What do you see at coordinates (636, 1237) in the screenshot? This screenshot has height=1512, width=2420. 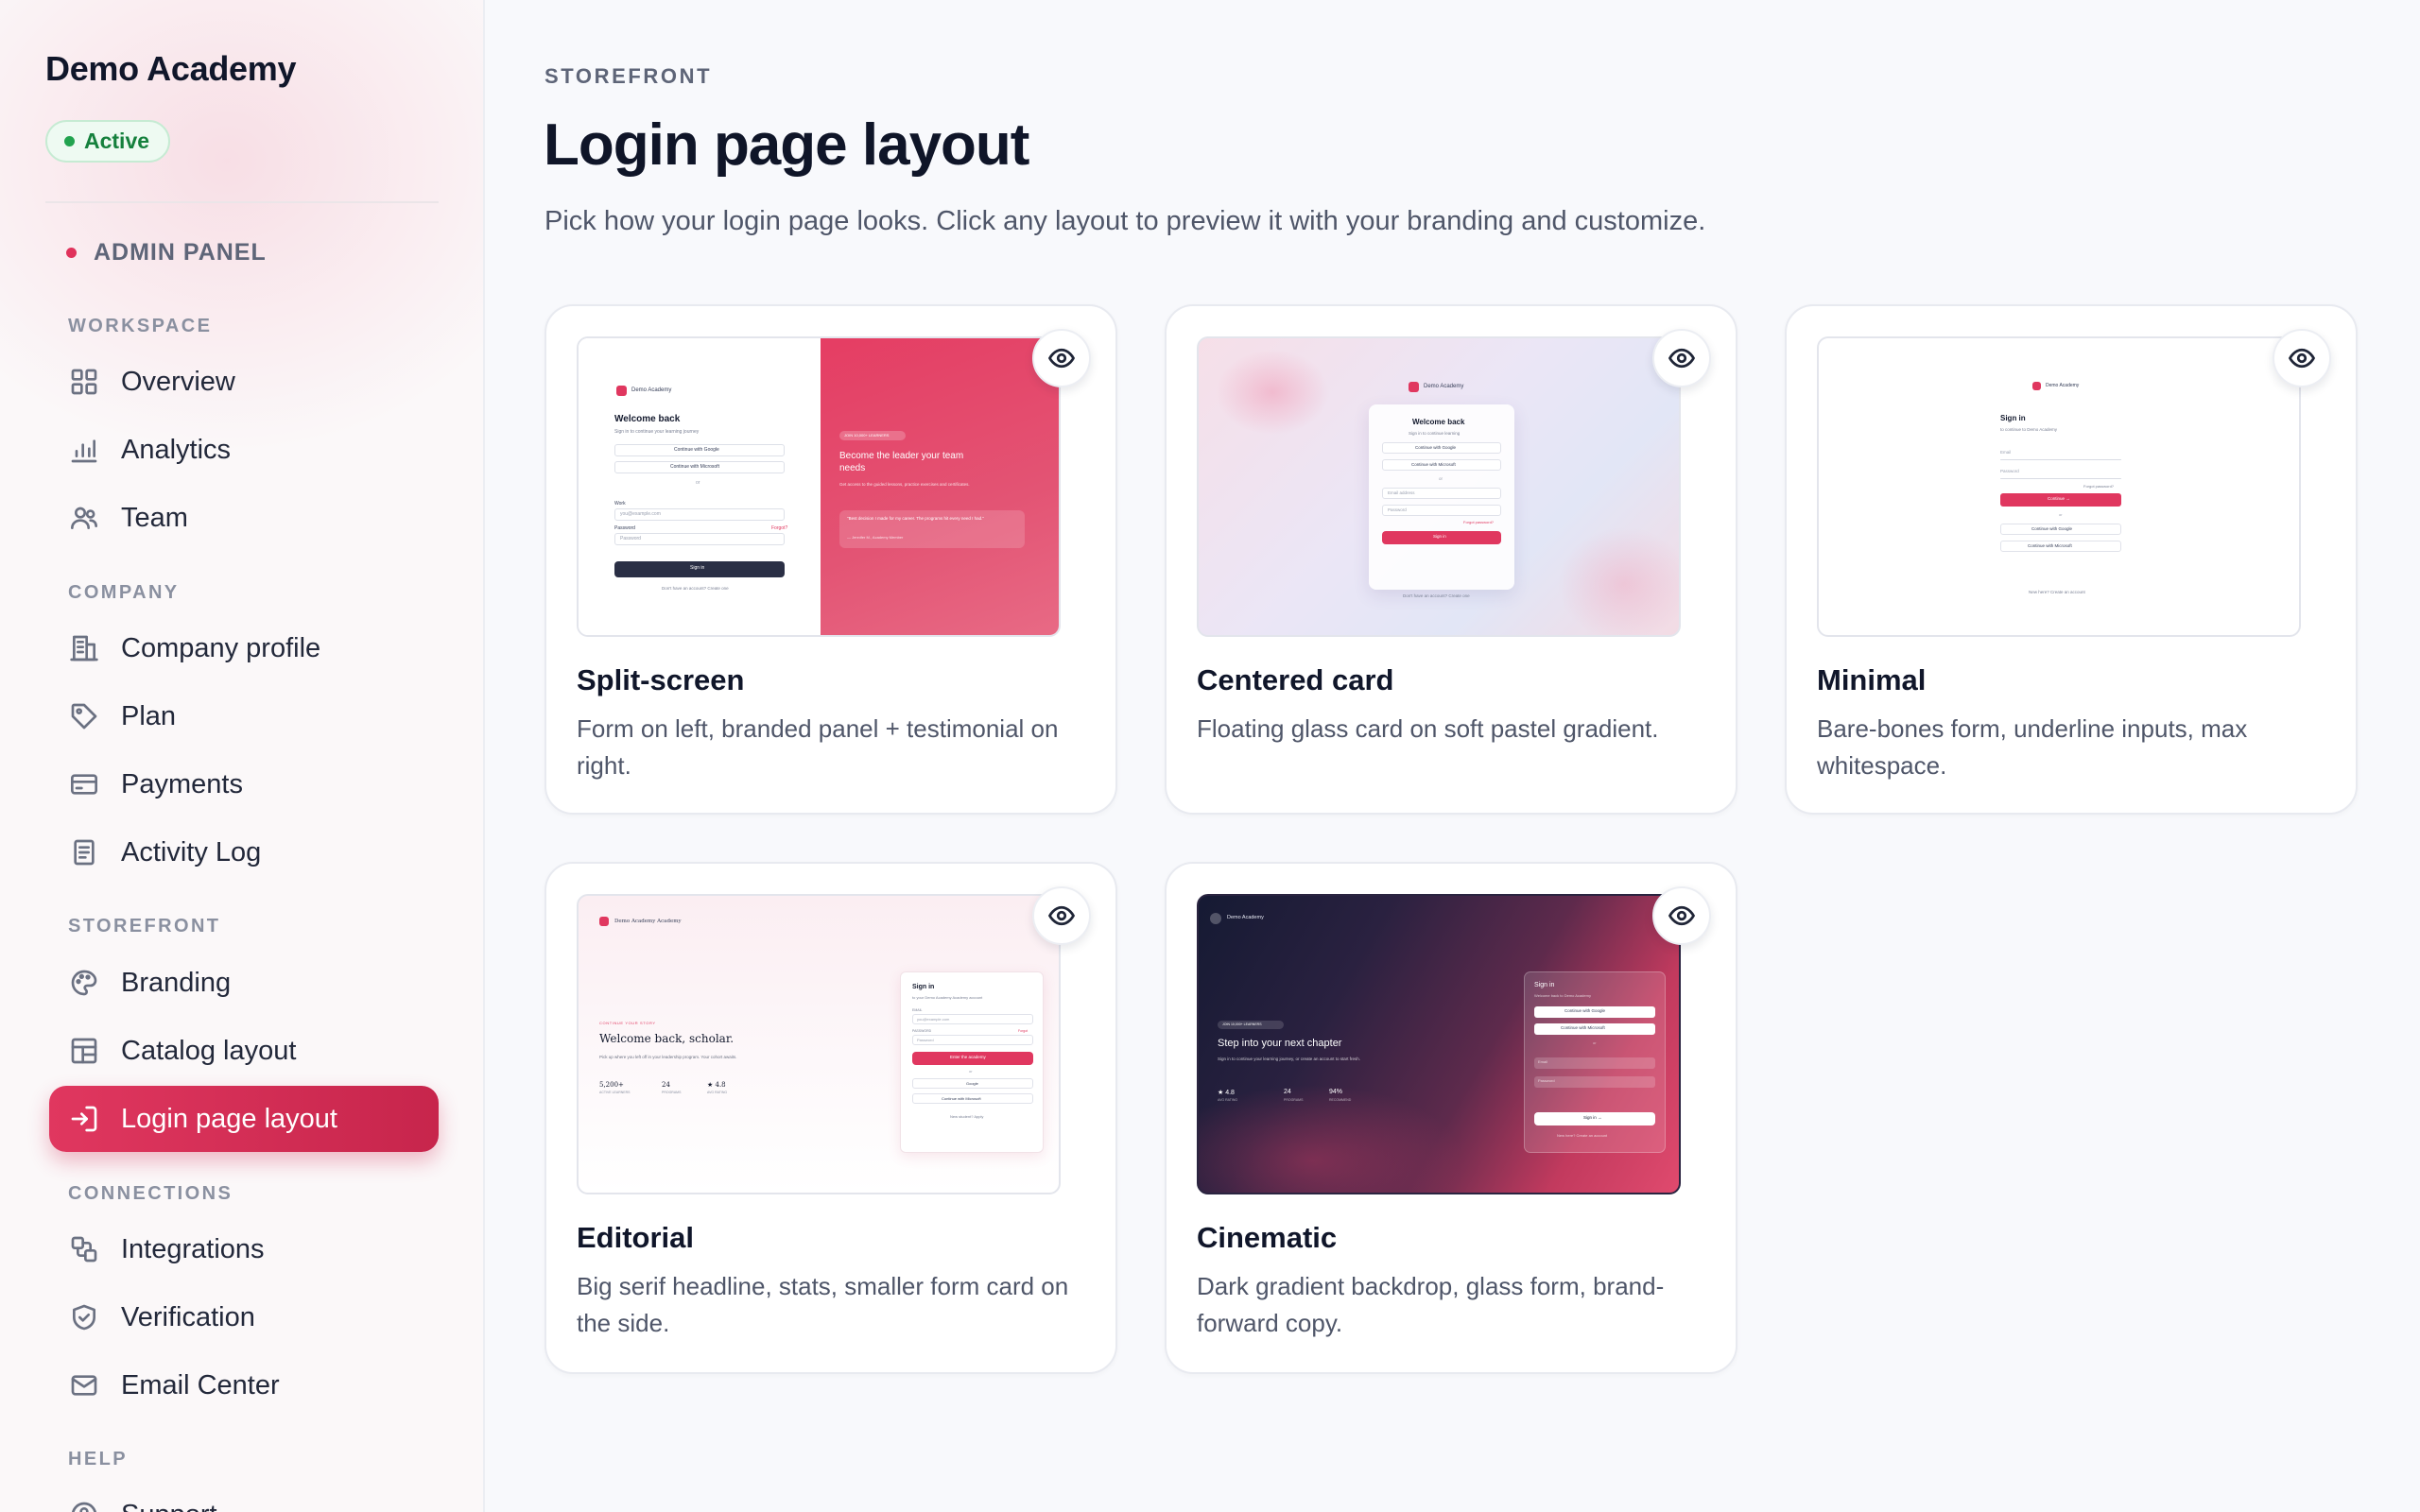 I see `layout-card-title: Editorial` at bounding box center [636, 1237].